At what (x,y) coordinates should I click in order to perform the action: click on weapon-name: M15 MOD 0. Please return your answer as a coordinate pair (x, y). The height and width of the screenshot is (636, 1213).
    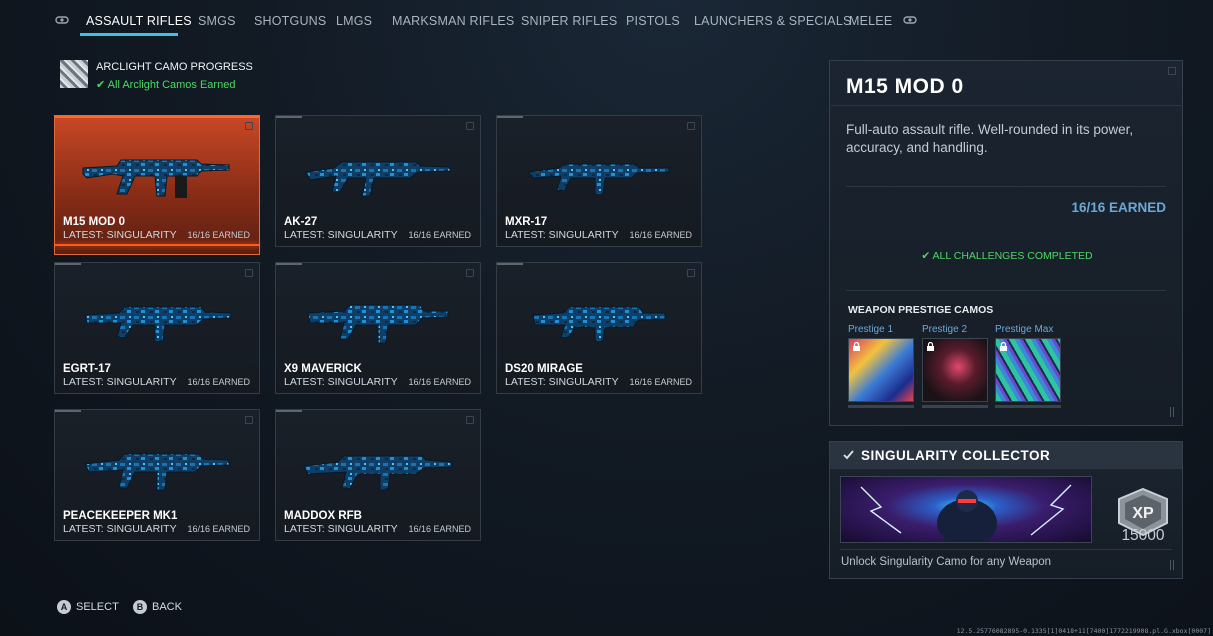
    Looking at the image, I should click on (94, 222).